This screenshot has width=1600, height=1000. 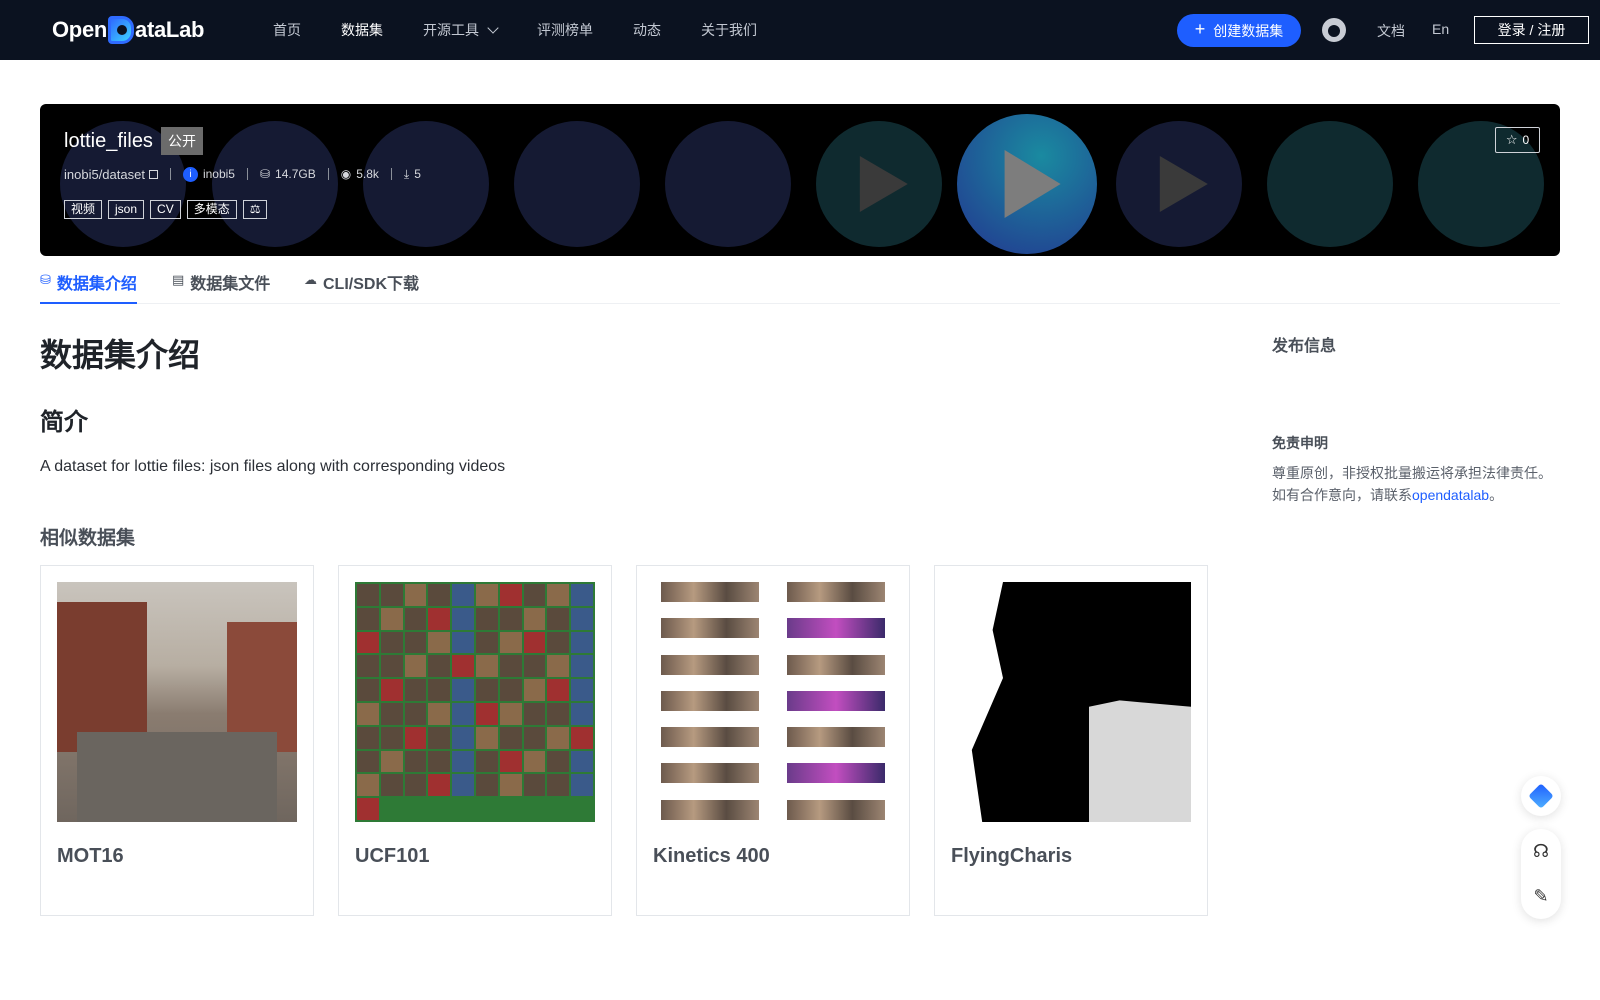 I want to click on dataset-thumbnail, so click(x=773, y=702).